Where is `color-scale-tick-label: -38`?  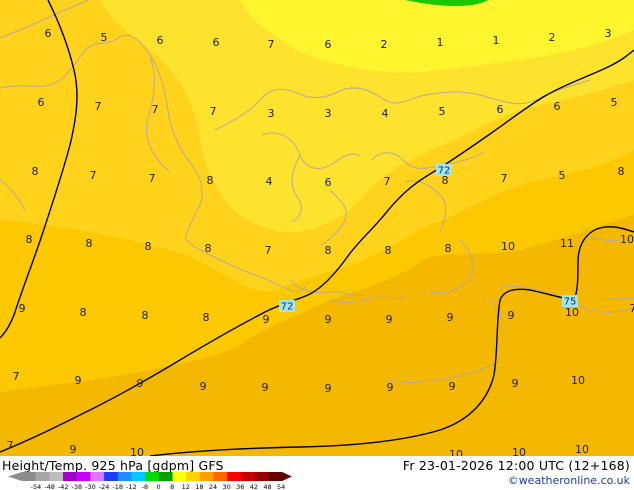 color-scale-tick-label: -38 is located at coordinates (77, 486).